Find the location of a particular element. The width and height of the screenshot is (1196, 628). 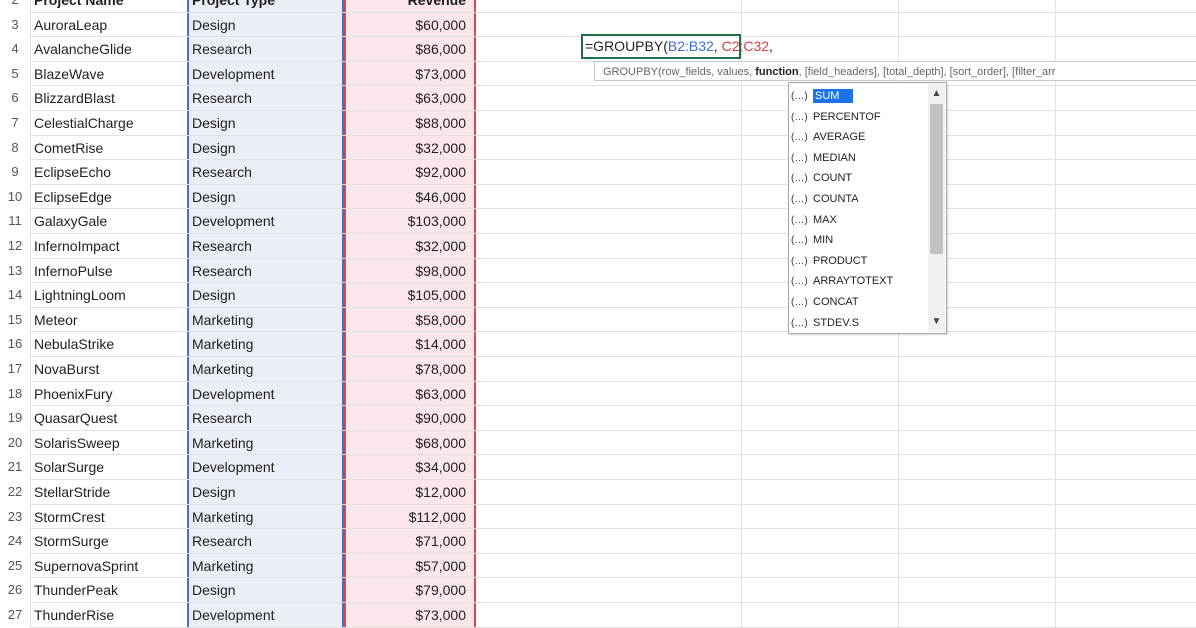

autocomplete-item: (…) MAX is located at coordinates (859, 220).